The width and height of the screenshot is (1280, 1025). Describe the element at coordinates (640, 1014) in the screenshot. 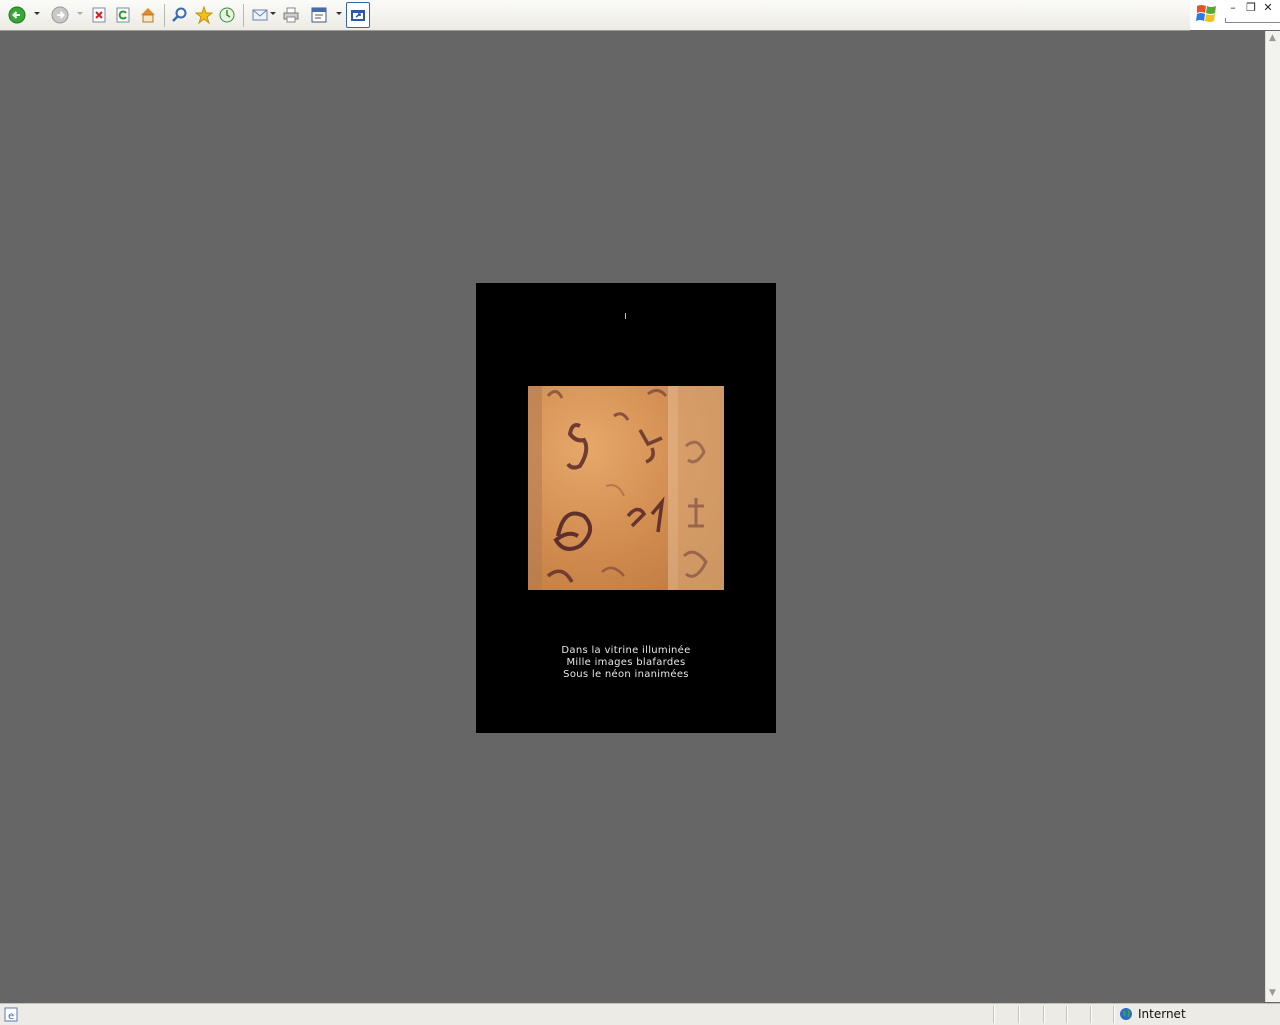

I see `status-bar: e Internet` at that location.